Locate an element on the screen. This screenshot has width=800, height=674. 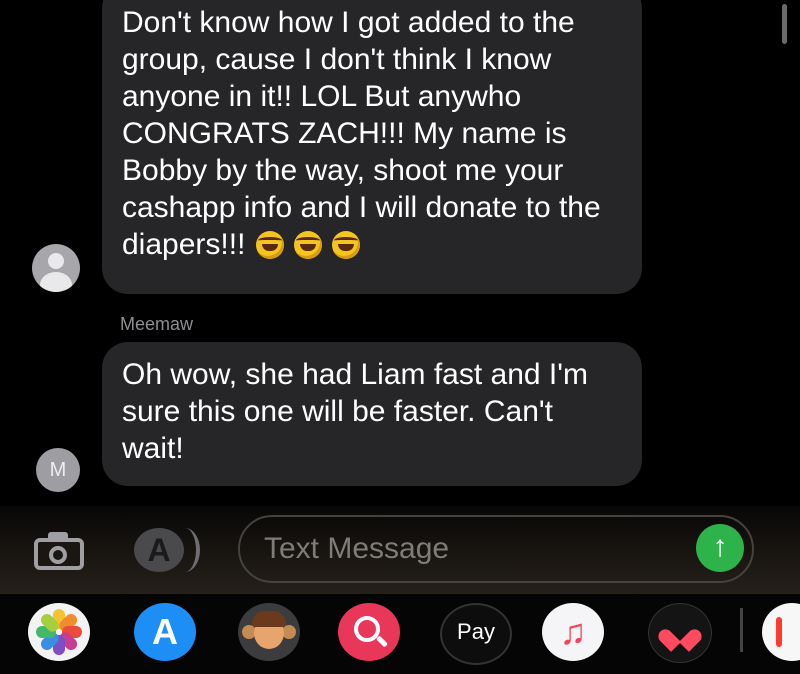
dock-divider is located at coordinates (741, 630).